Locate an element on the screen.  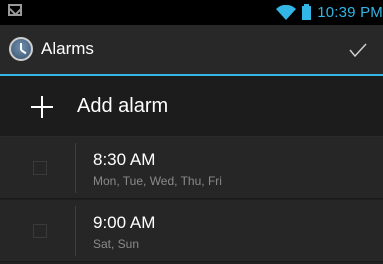
page-title: Alarms is located at coordinates (67, 49).